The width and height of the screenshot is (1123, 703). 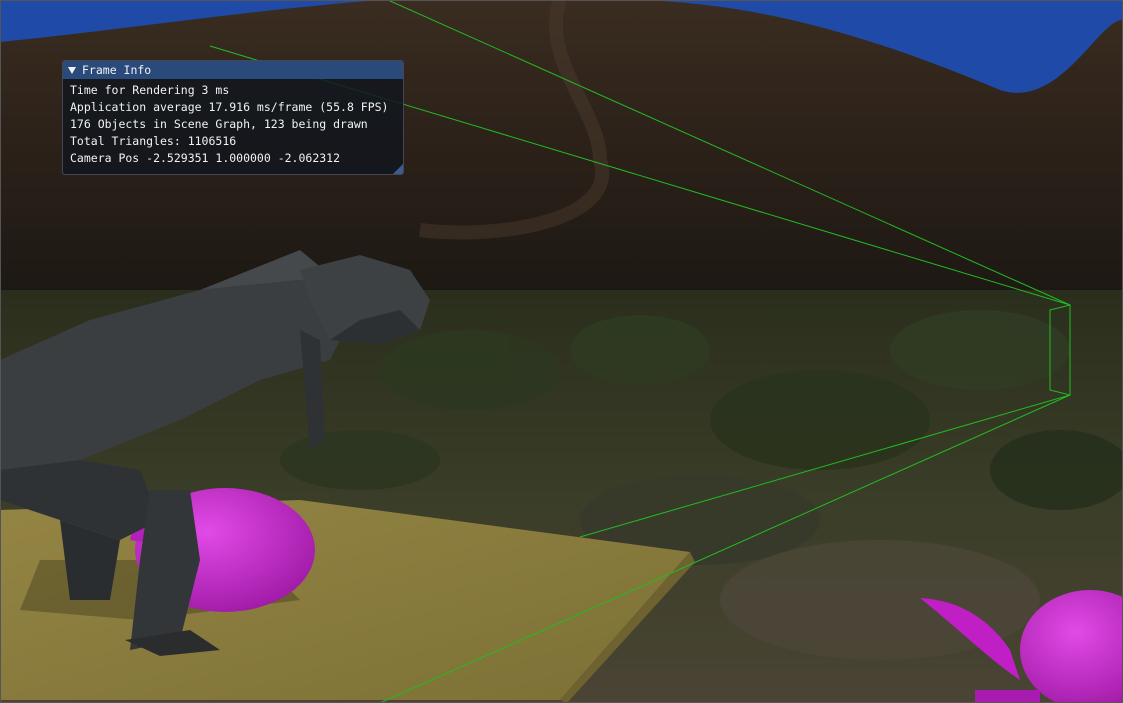 I want to click on resize-grip-icon, so click(x=398, y=169).